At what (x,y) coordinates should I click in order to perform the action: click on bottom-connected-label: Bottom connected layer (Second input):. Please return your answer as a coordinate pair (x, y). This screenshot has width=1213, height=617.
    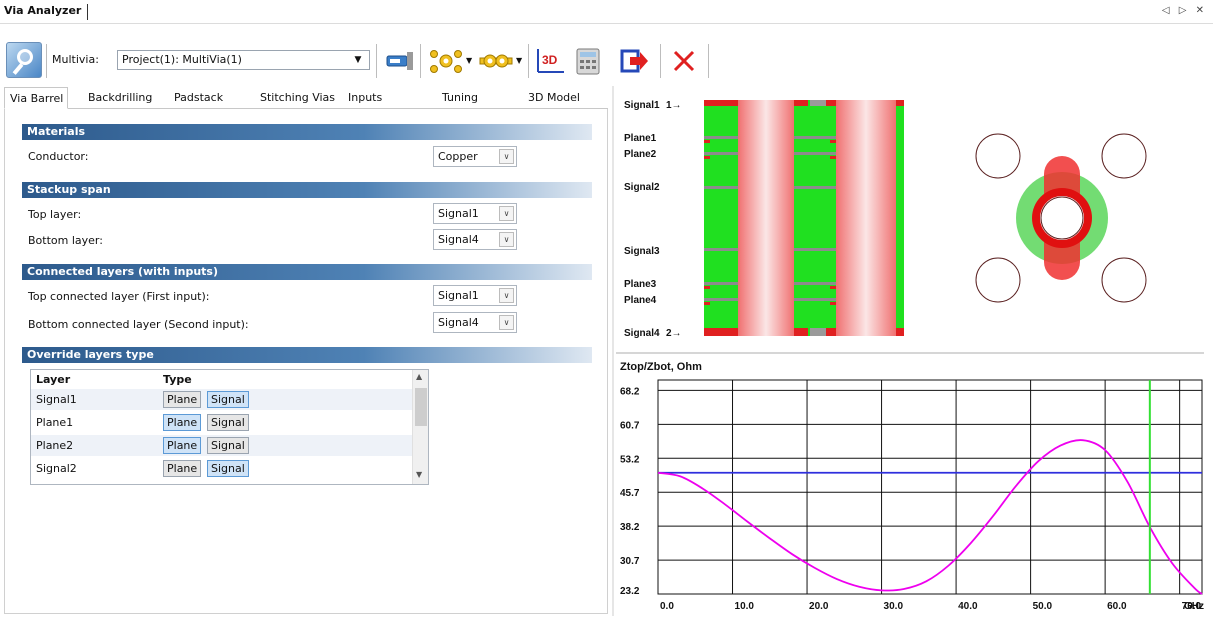
    Looking at the image, I should click on (138, 324).